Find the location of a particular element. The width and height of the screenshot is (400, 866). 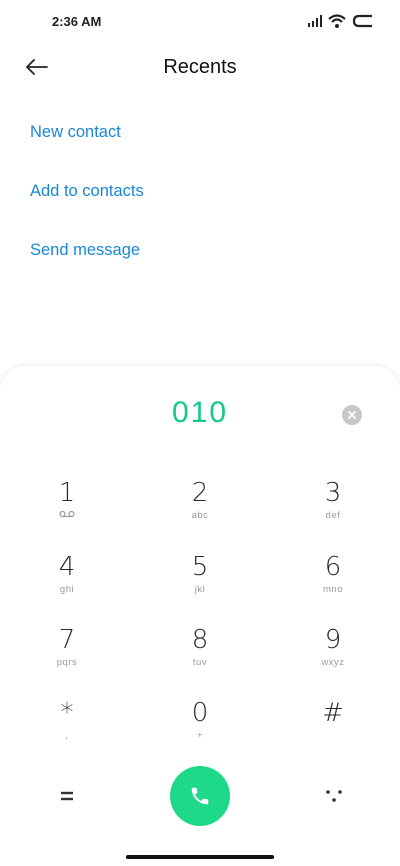

key-digit: 9 is located at coordinates (333, 640).